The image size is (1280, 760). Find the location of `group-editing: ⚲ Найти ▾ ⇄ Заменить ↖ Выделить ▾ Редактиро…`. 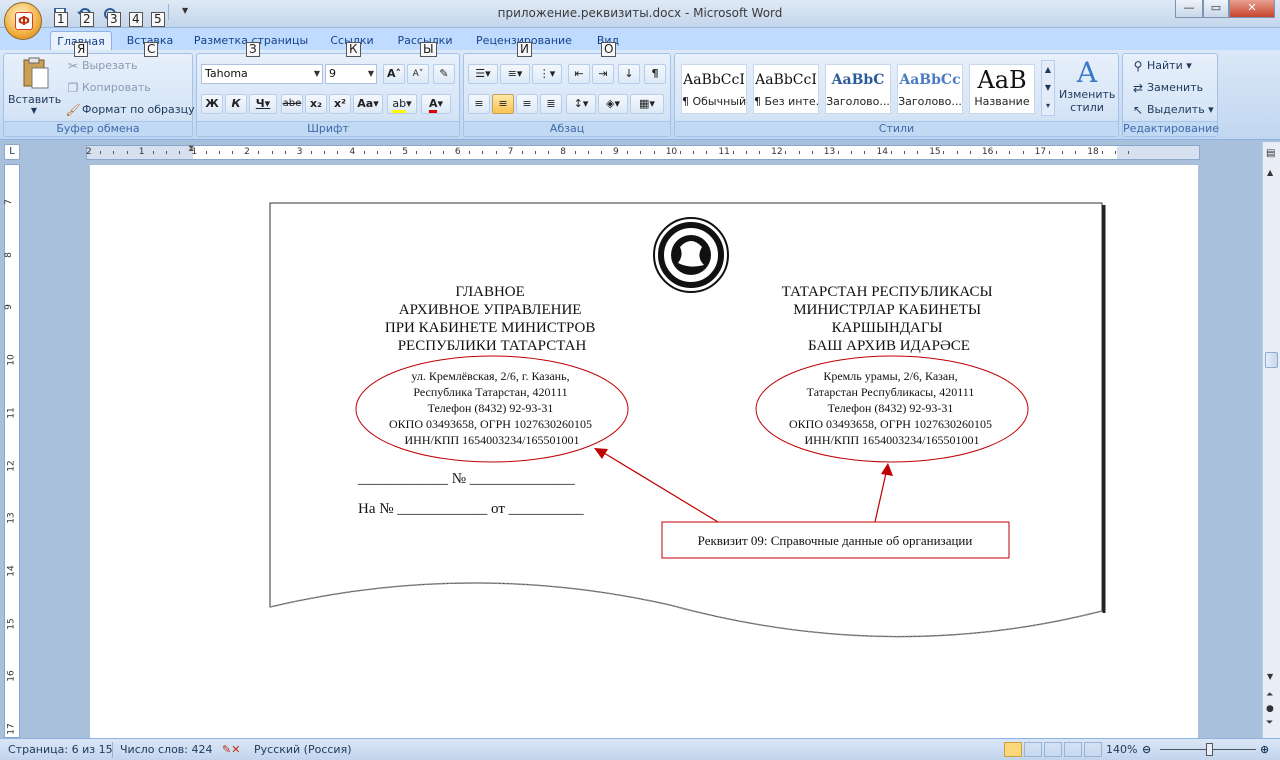

group-editing: ⚲ Найти ▾ ⇄ Заменить ↖ Выделить ▾ Редактиро… is located at coordinates (1170, 95).